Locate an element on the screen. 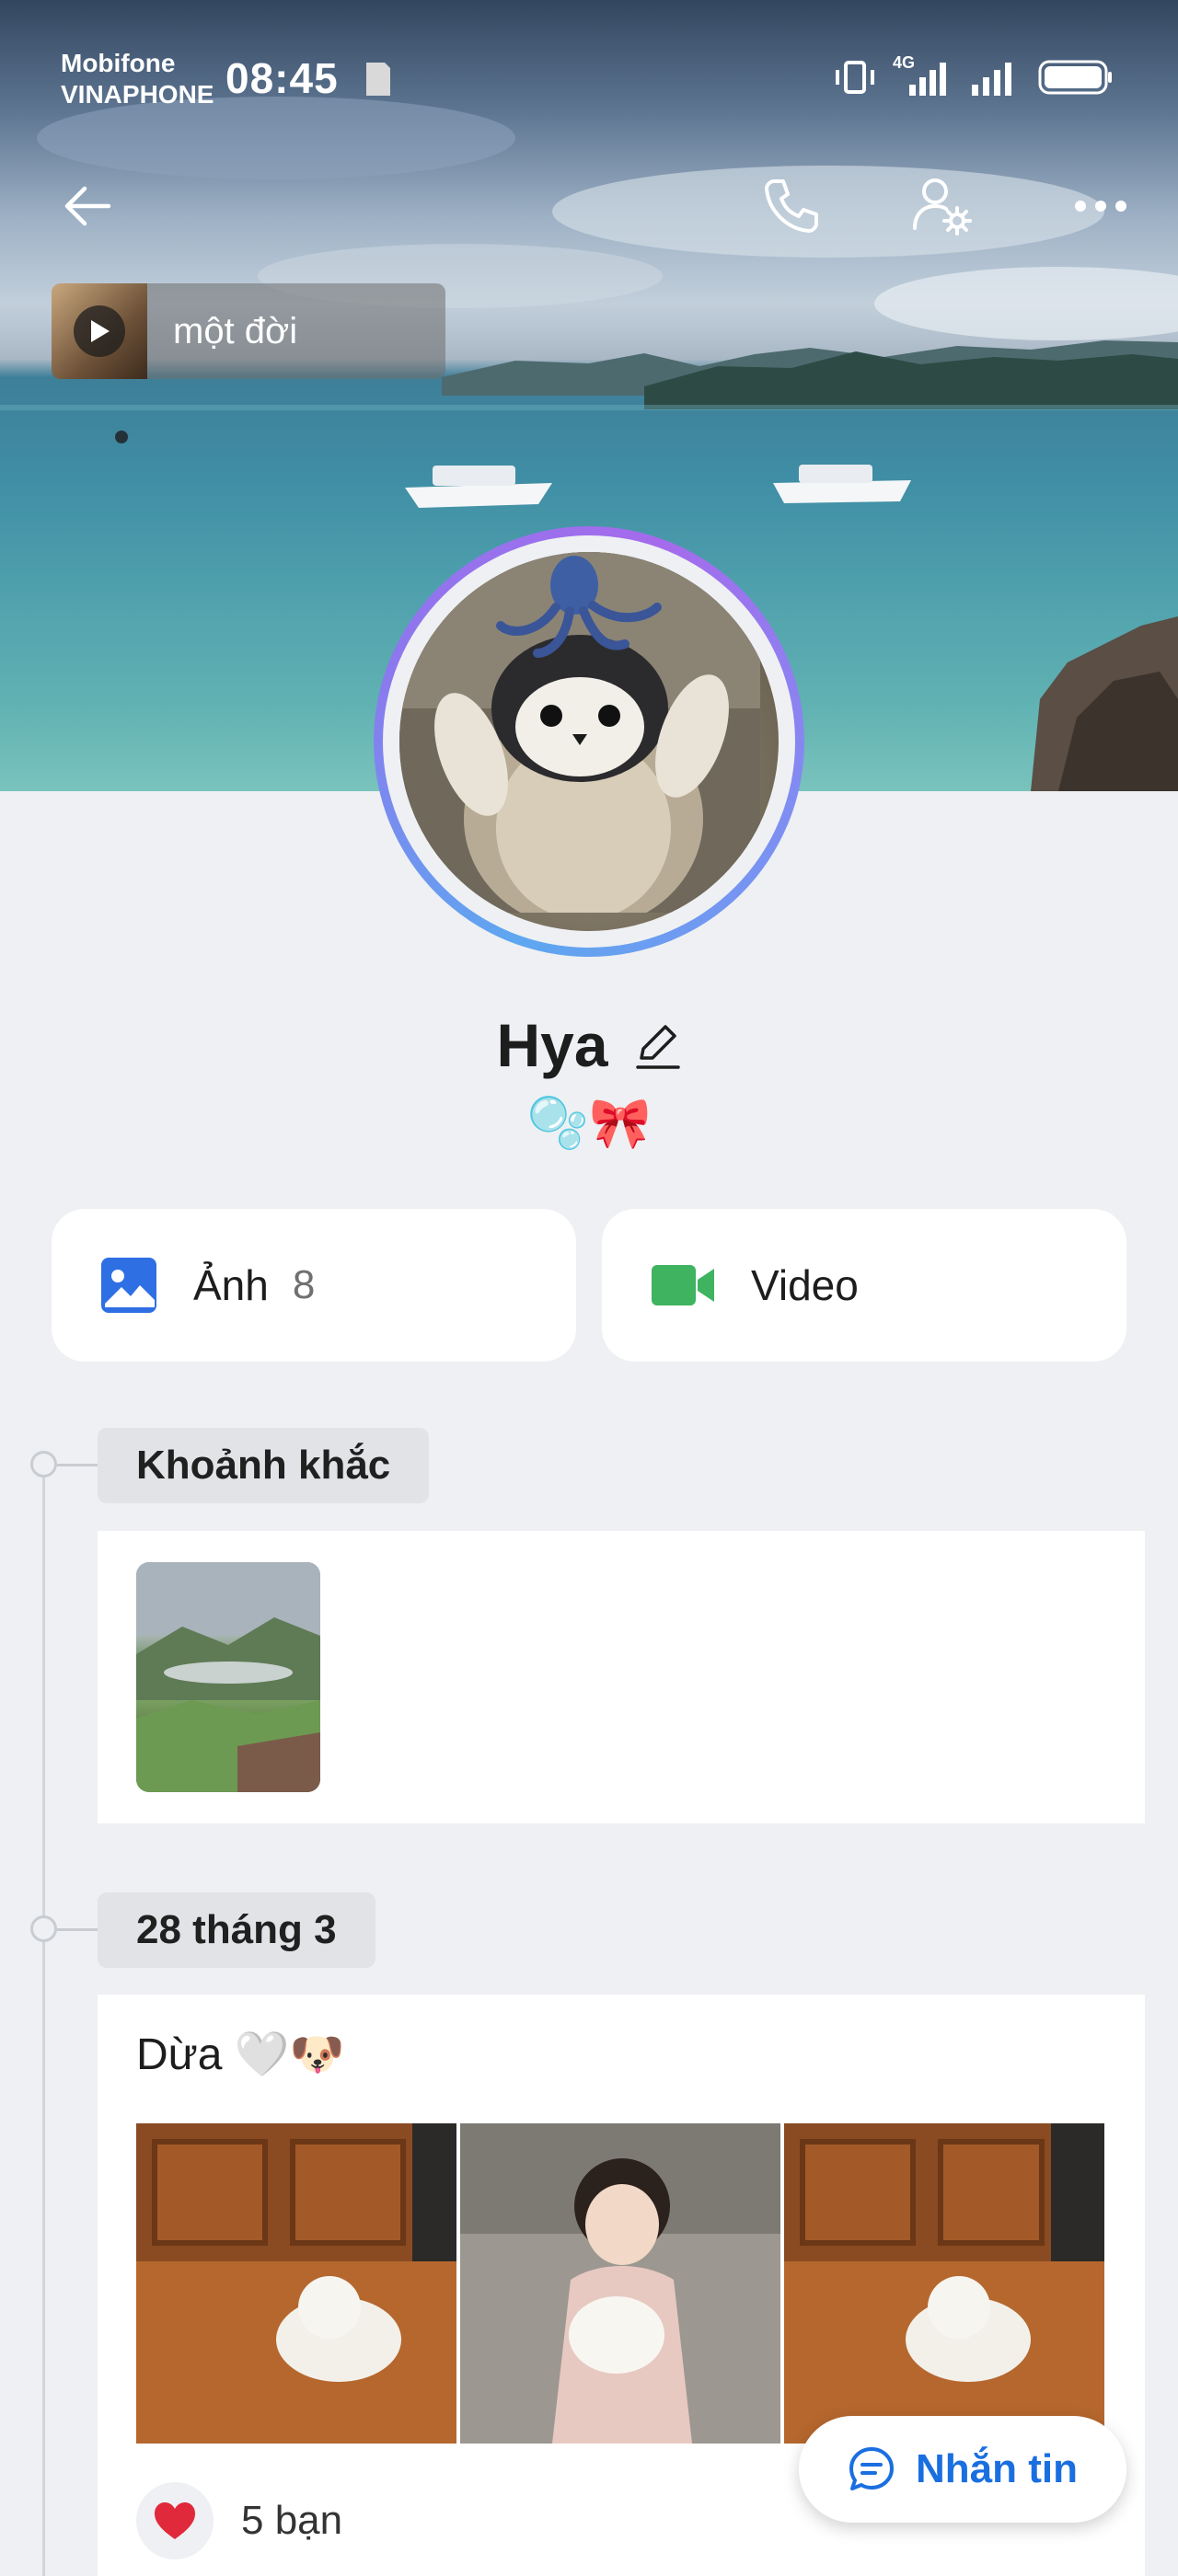  photos-label: Ảnh is located at coordinates (231, 1285).